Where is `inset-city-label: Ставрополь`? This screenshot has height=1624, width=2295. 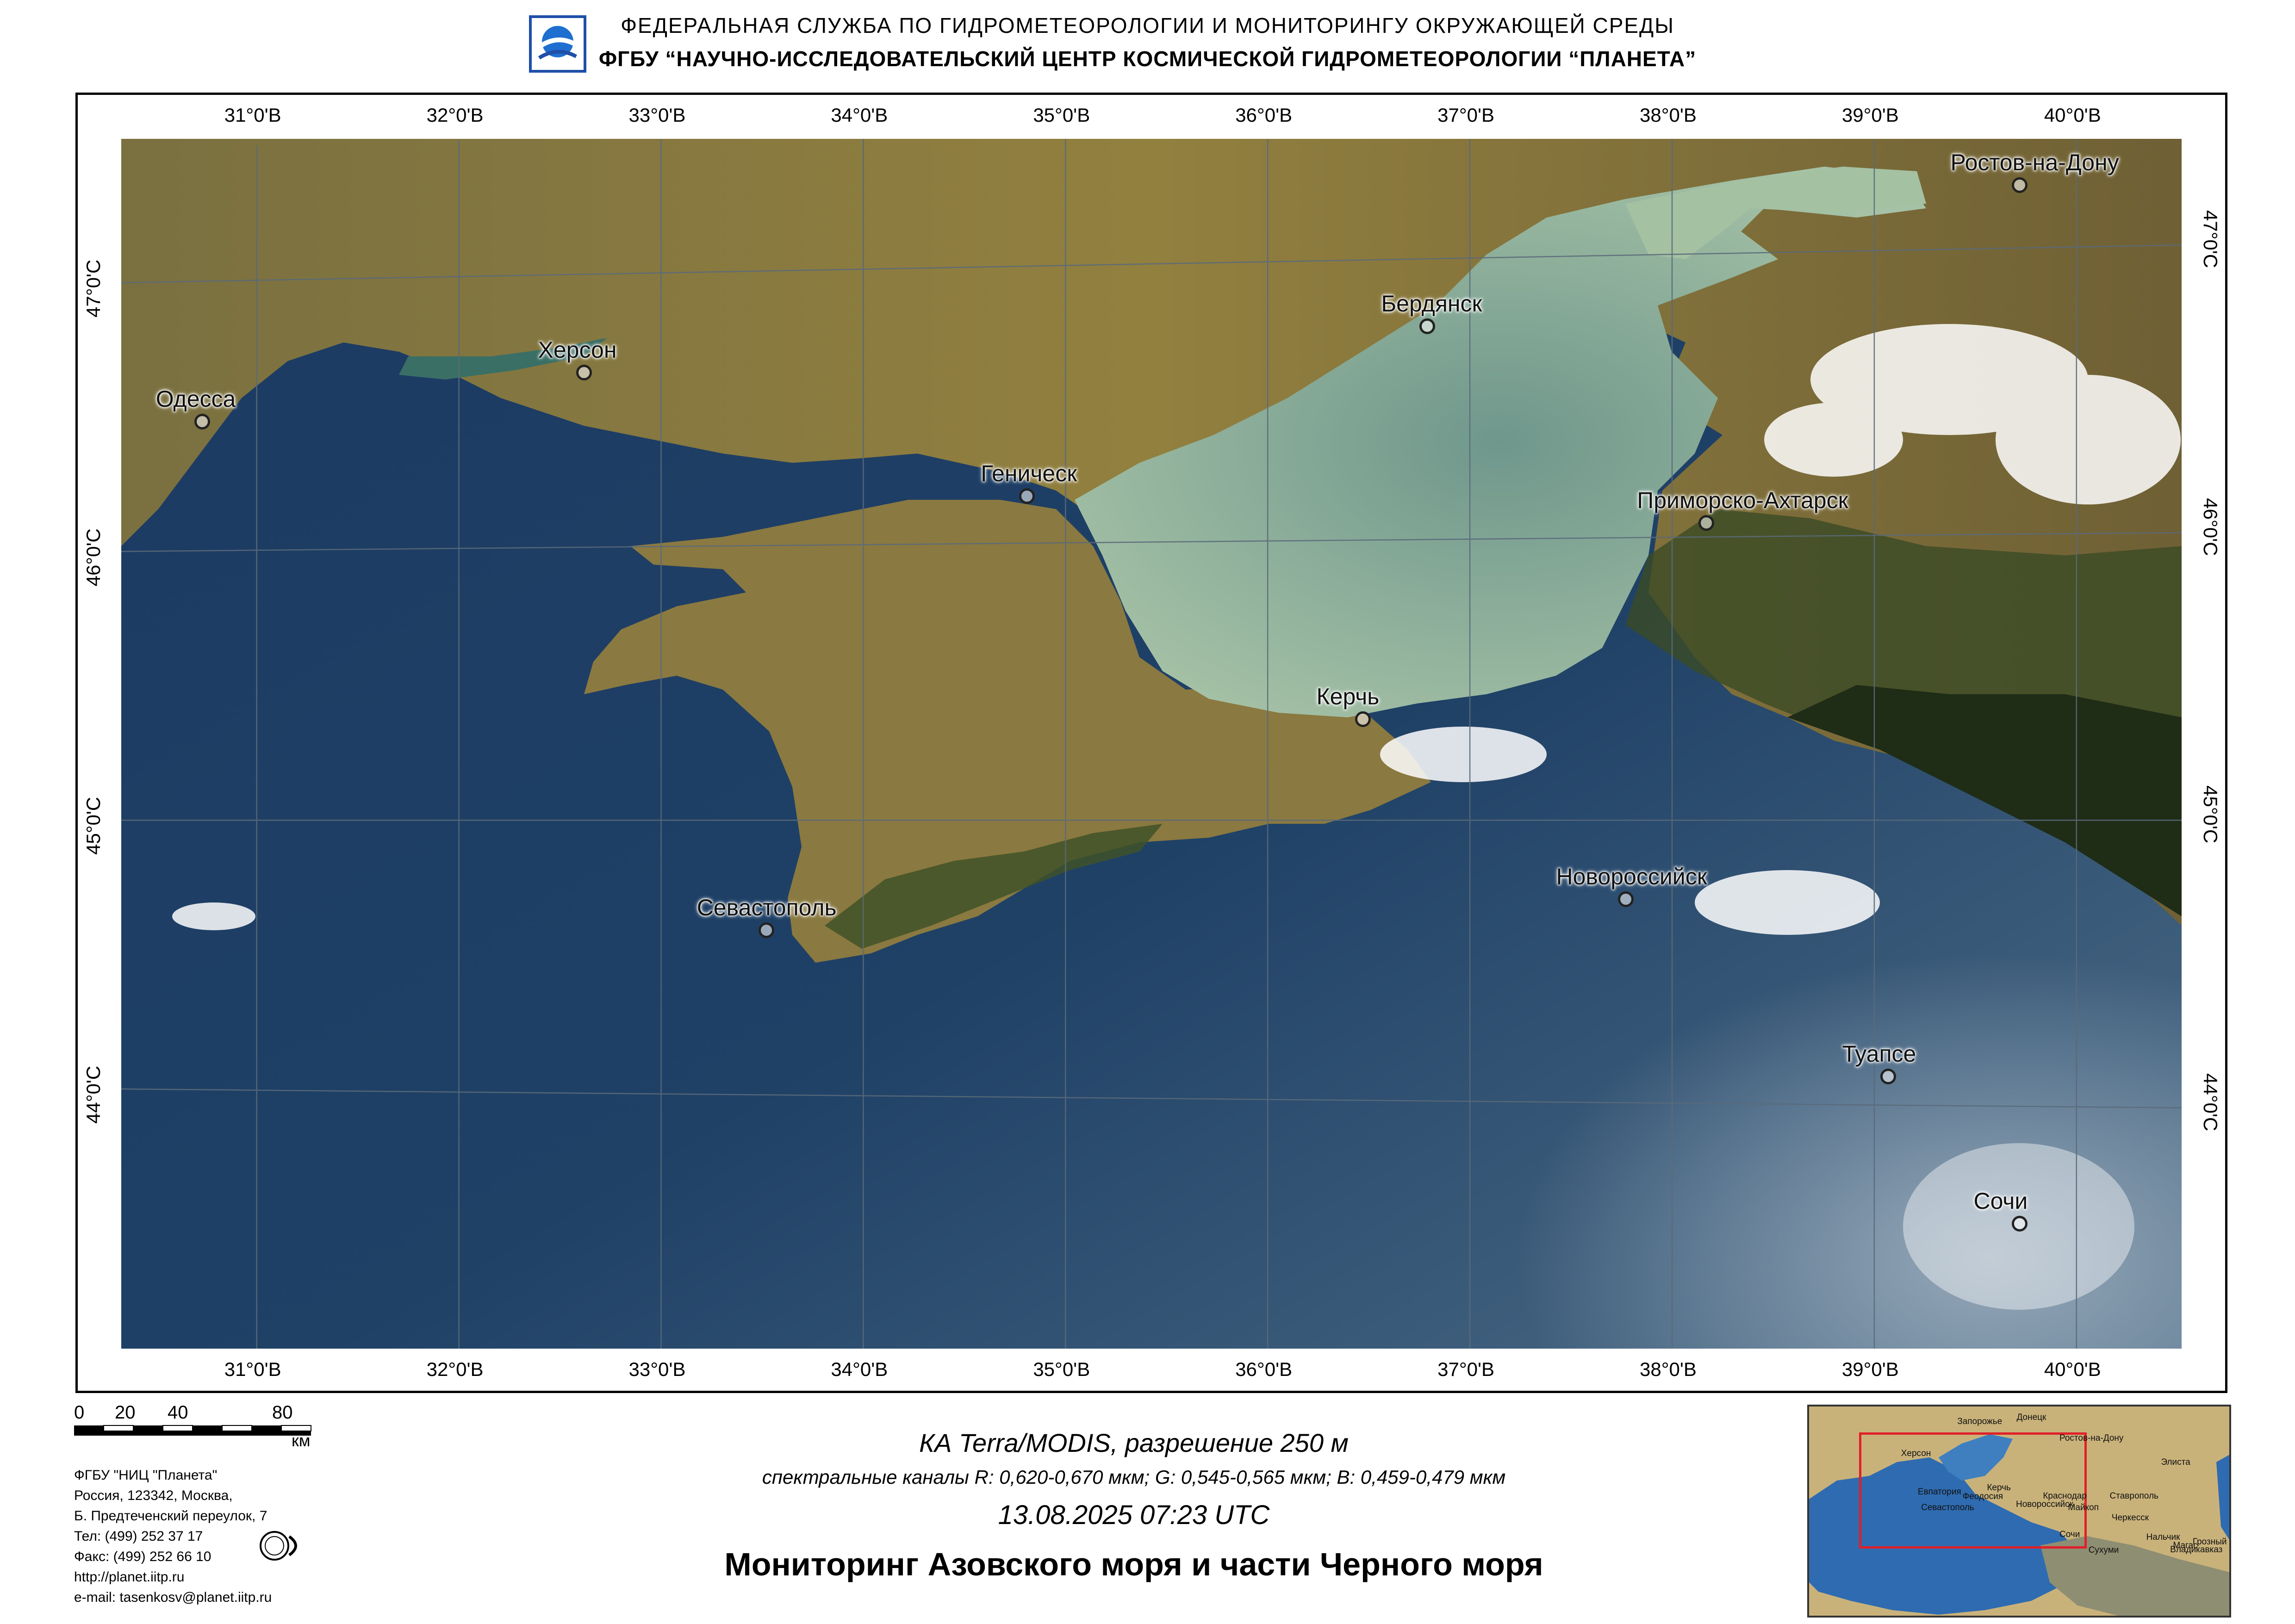
inset-city-label: Ставрополь is located at coordinates (2133, 1496).